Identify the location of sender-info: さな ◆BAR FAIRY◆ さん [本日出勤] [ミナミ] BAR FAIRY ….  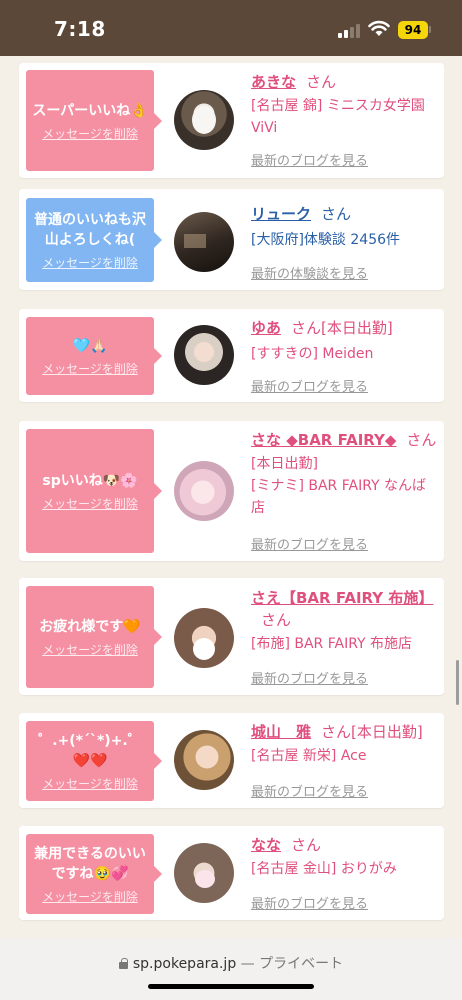
(345, 474).